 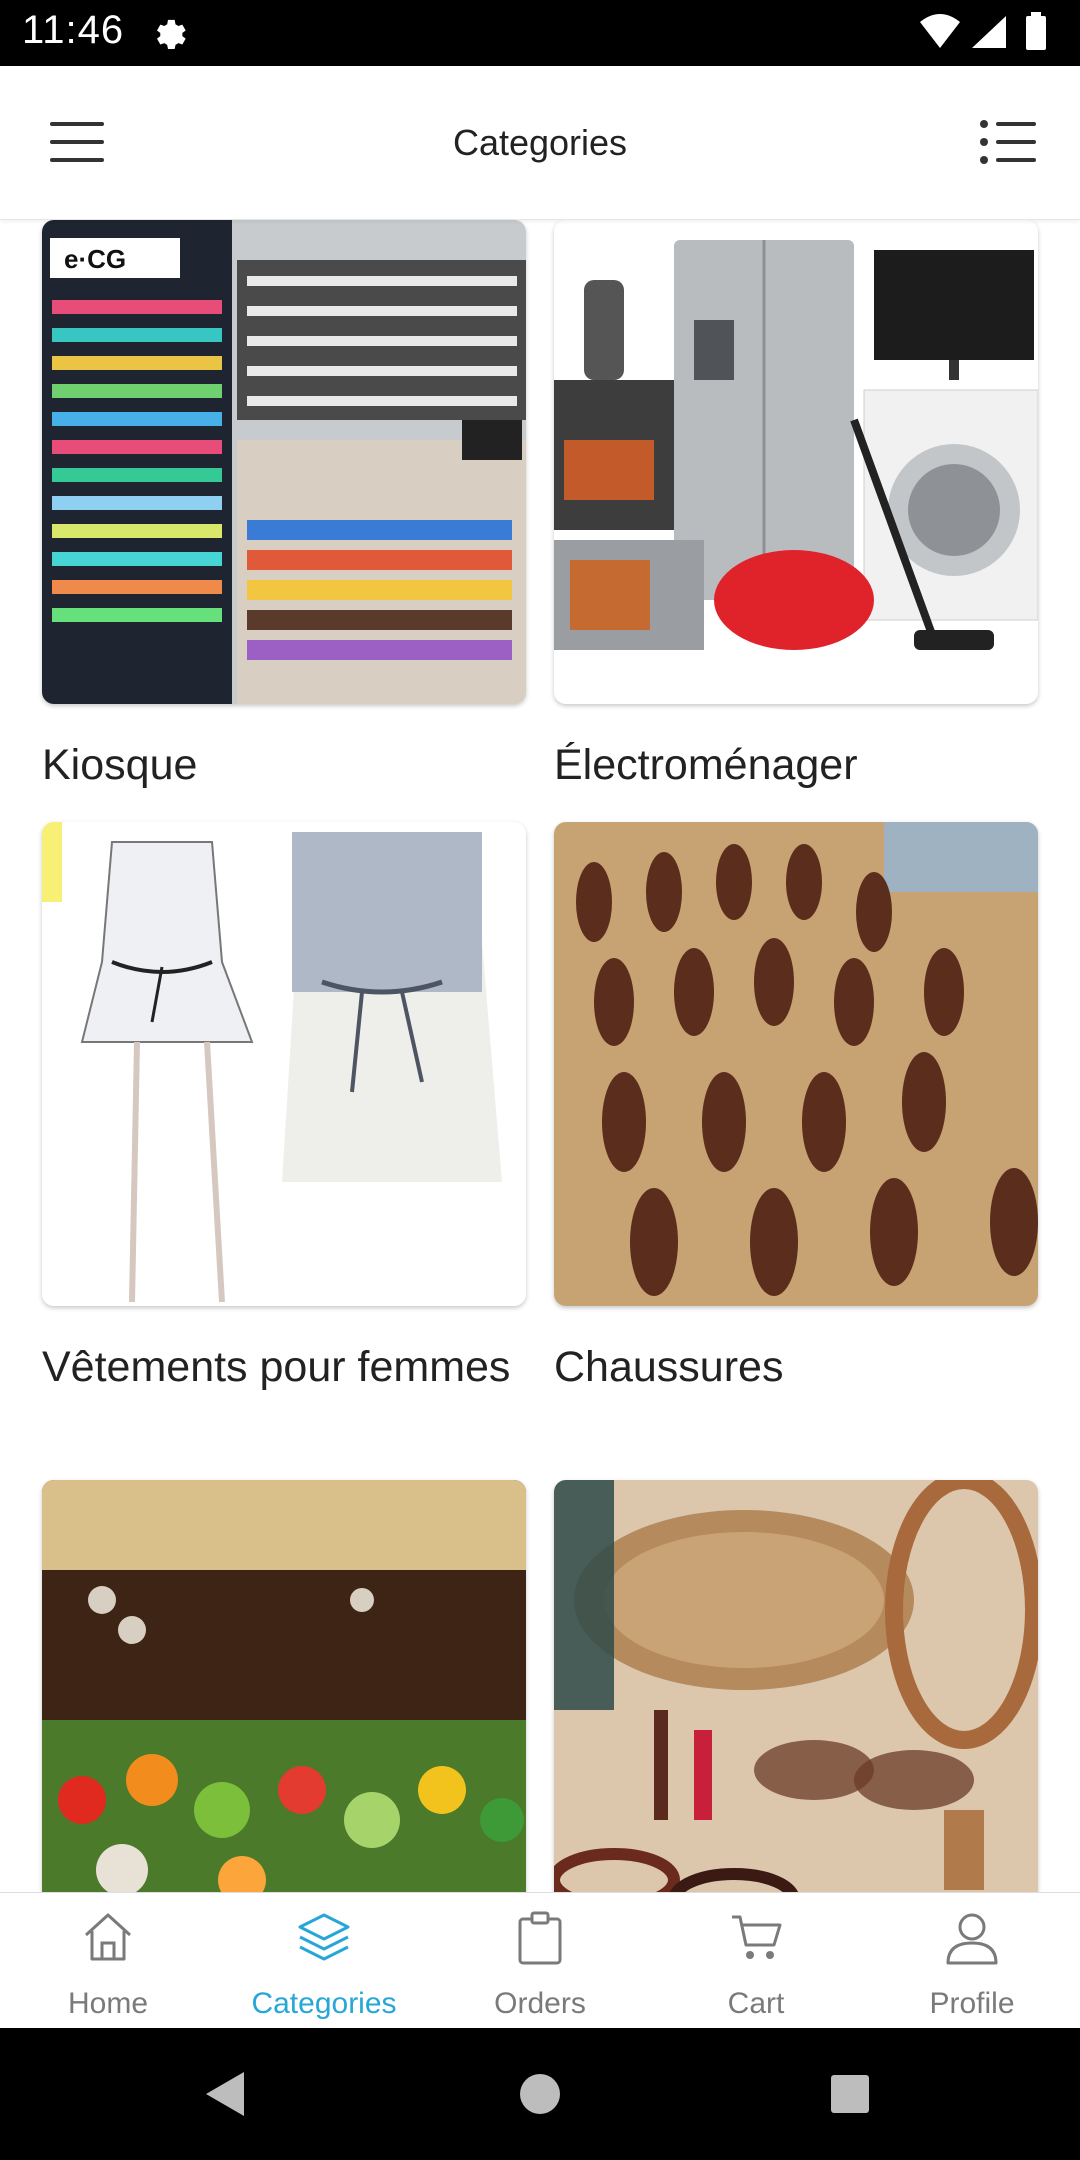 What do you see at coordinates (120, 765) in the screenshot?
I see `category-label: Kiosque` at bounding box center [120, 765].